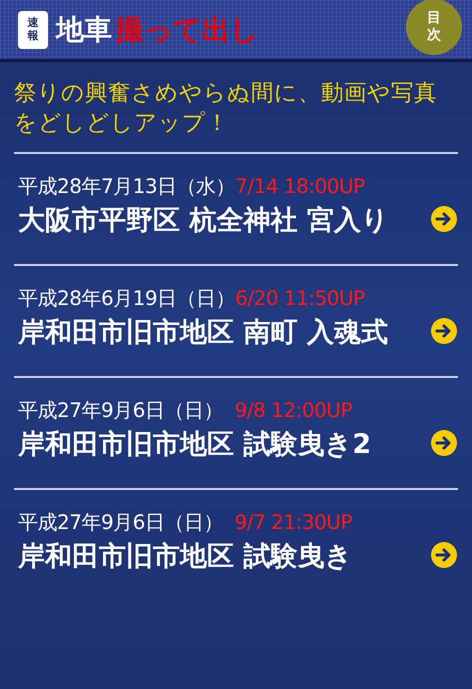 The width and height of the screenshot is (472, 689). What do you see at coordinates (300, 298) in the screenshot?
I see `upload-time: 6/20 11:50UP` at bounding box center [300, 298].